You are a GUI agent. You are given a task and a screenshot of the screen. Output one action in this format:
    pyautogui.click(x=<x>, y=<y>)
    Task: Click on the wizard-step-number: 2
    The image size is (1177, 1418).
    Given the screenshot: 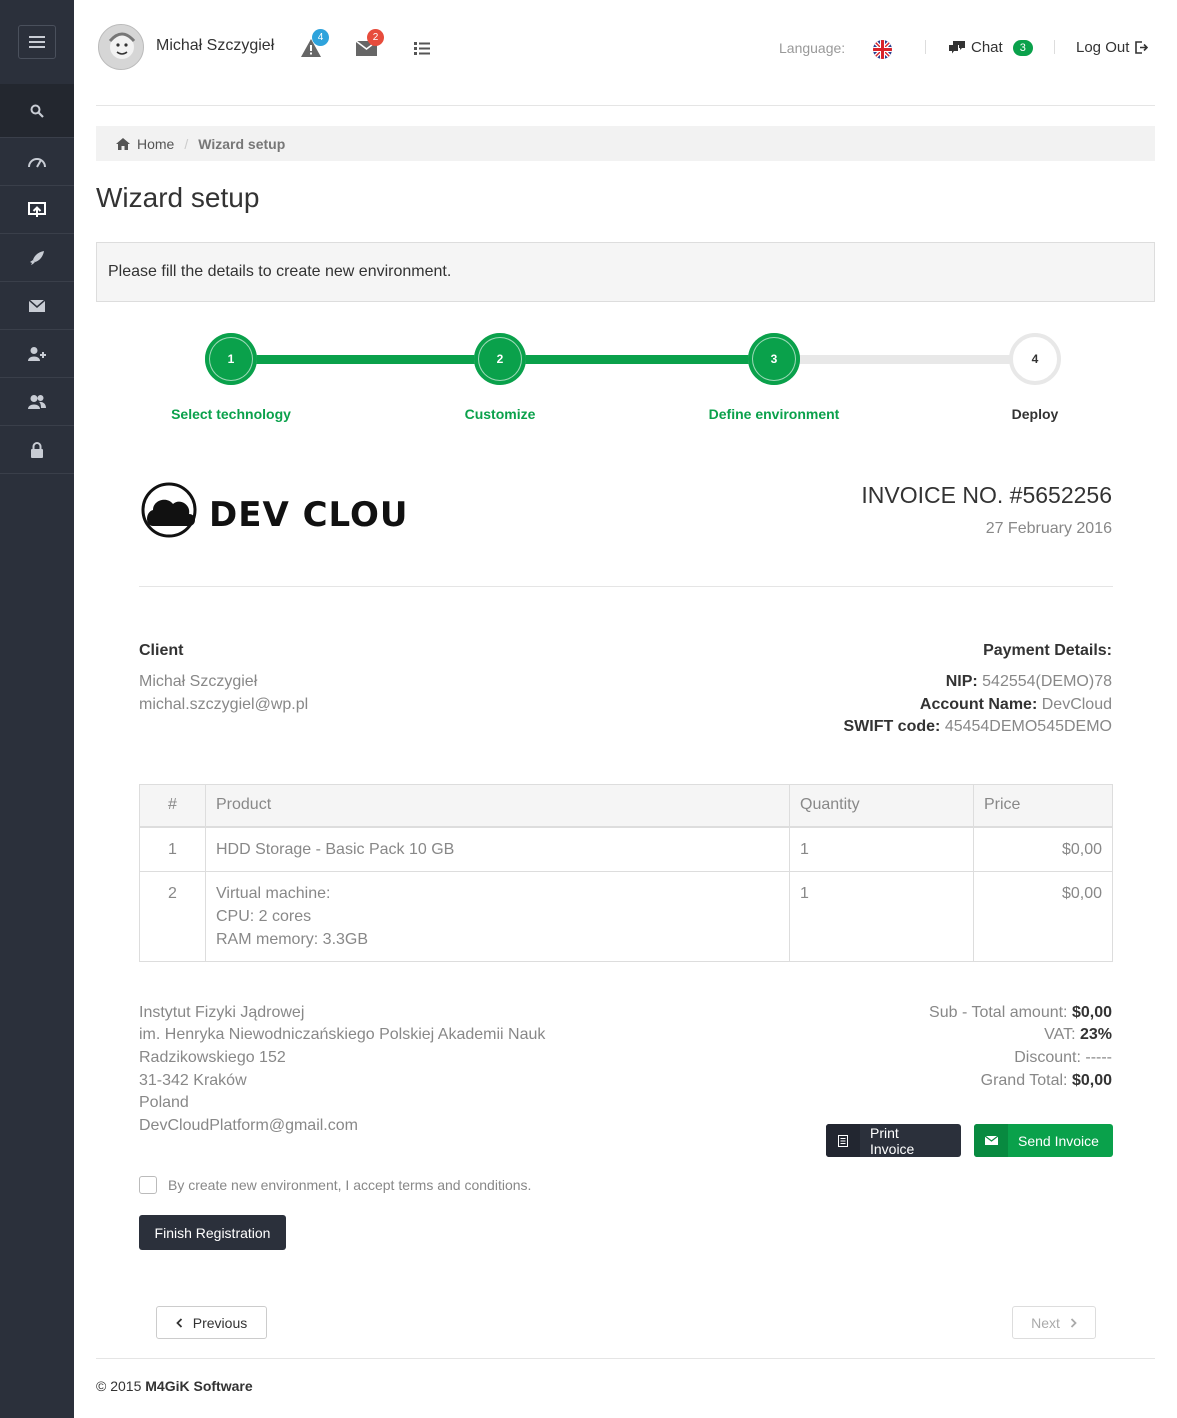 What is the action you would take?
    pyautogui.click(x=500, y=359)
    